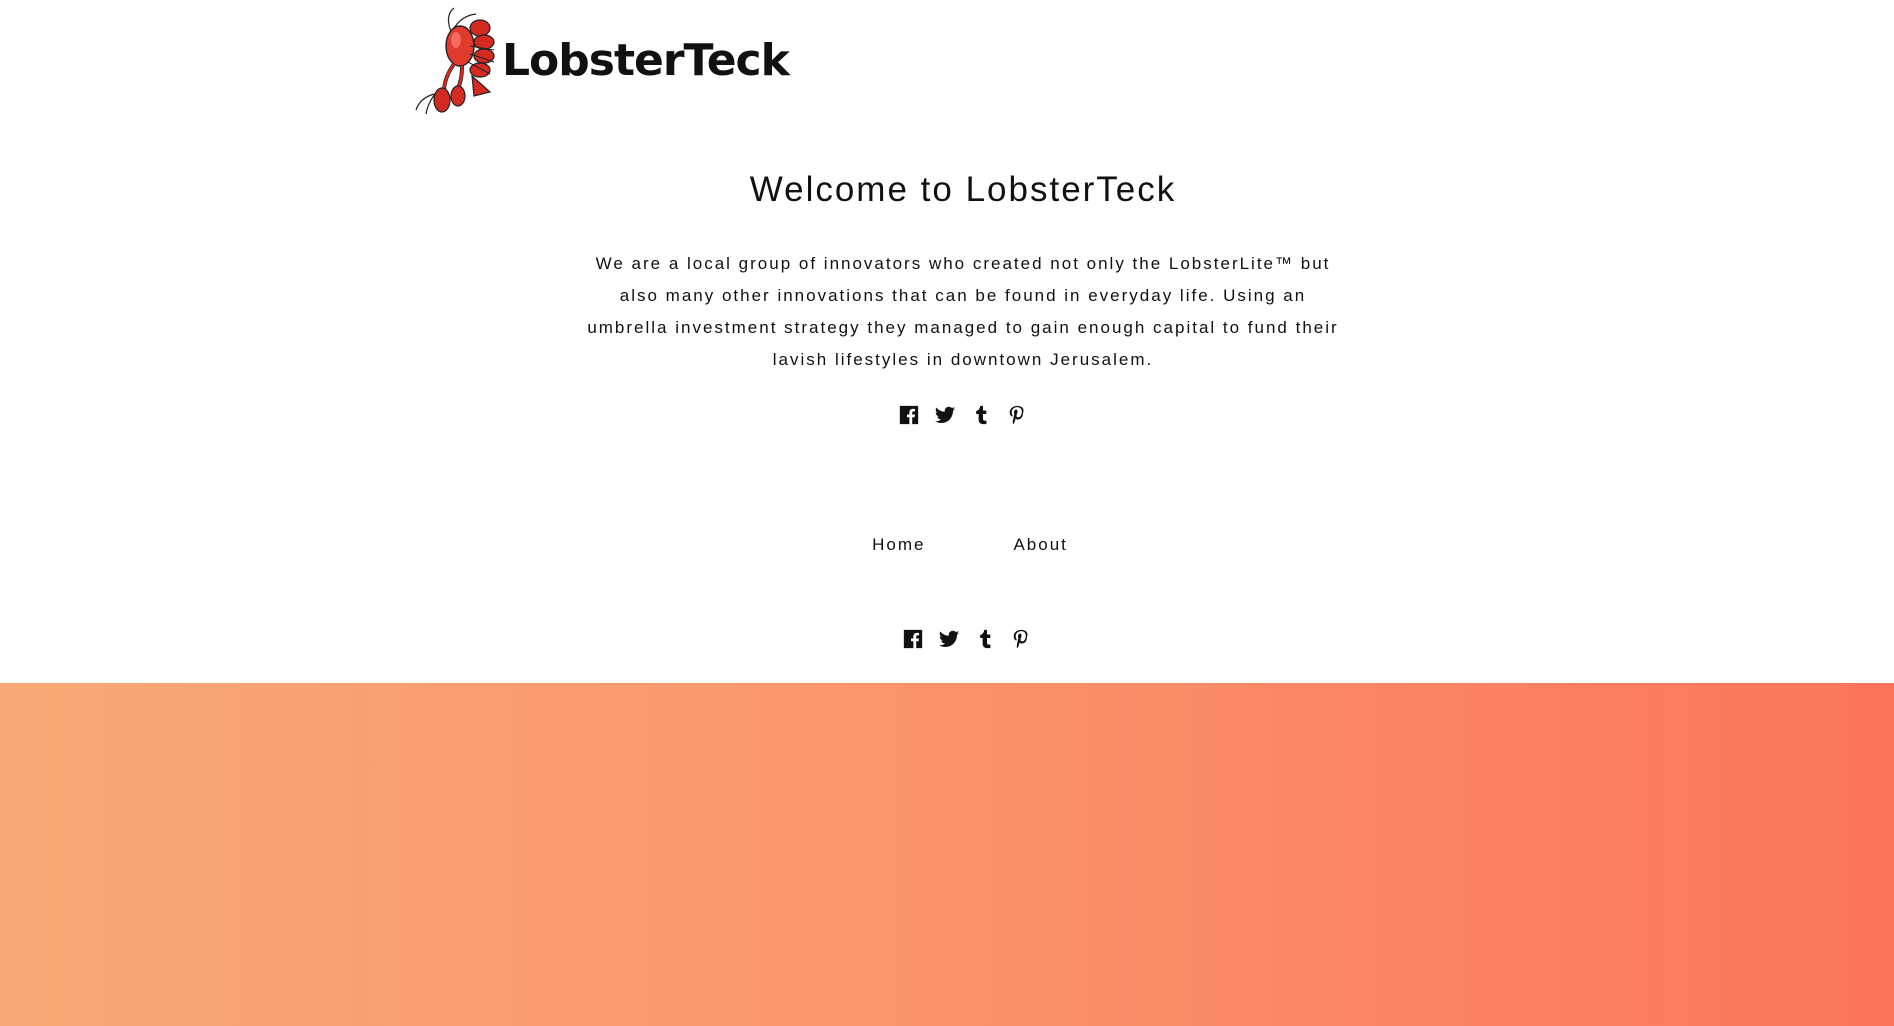 The width and height of the screenshot is (1894, 1026). What do you see at coordinates (947, 545) in the screenshot?
I see `footer-nav: Home About` at bounding box center [947, 545].